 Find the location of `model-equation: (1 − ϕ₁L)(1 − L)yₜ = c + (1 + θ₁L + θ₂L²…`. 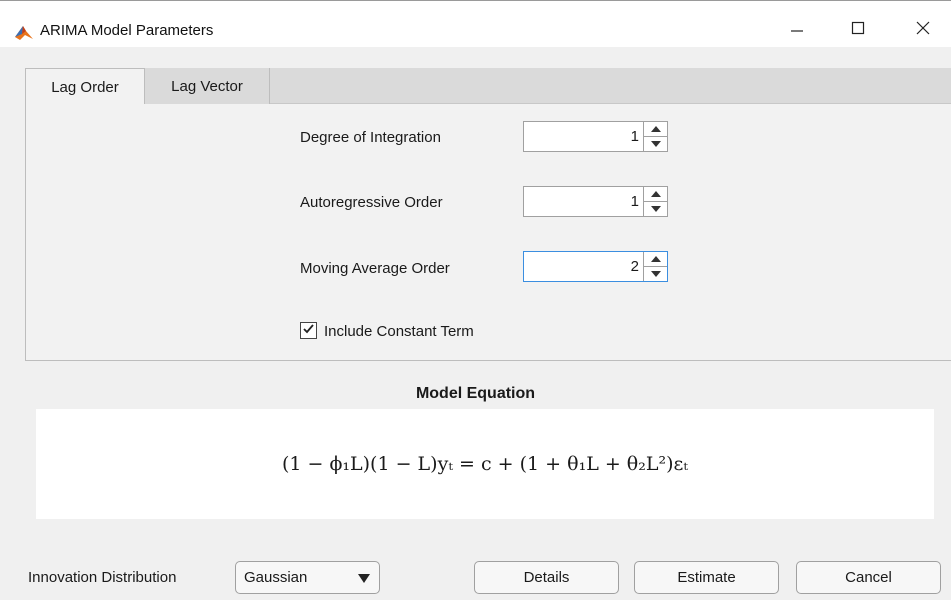

model-equation: (1 − ϕ₁L)(1 − L)yₜ = c + (1 + θ₁L + θ₂L²… is located at coordinates (485, 464).